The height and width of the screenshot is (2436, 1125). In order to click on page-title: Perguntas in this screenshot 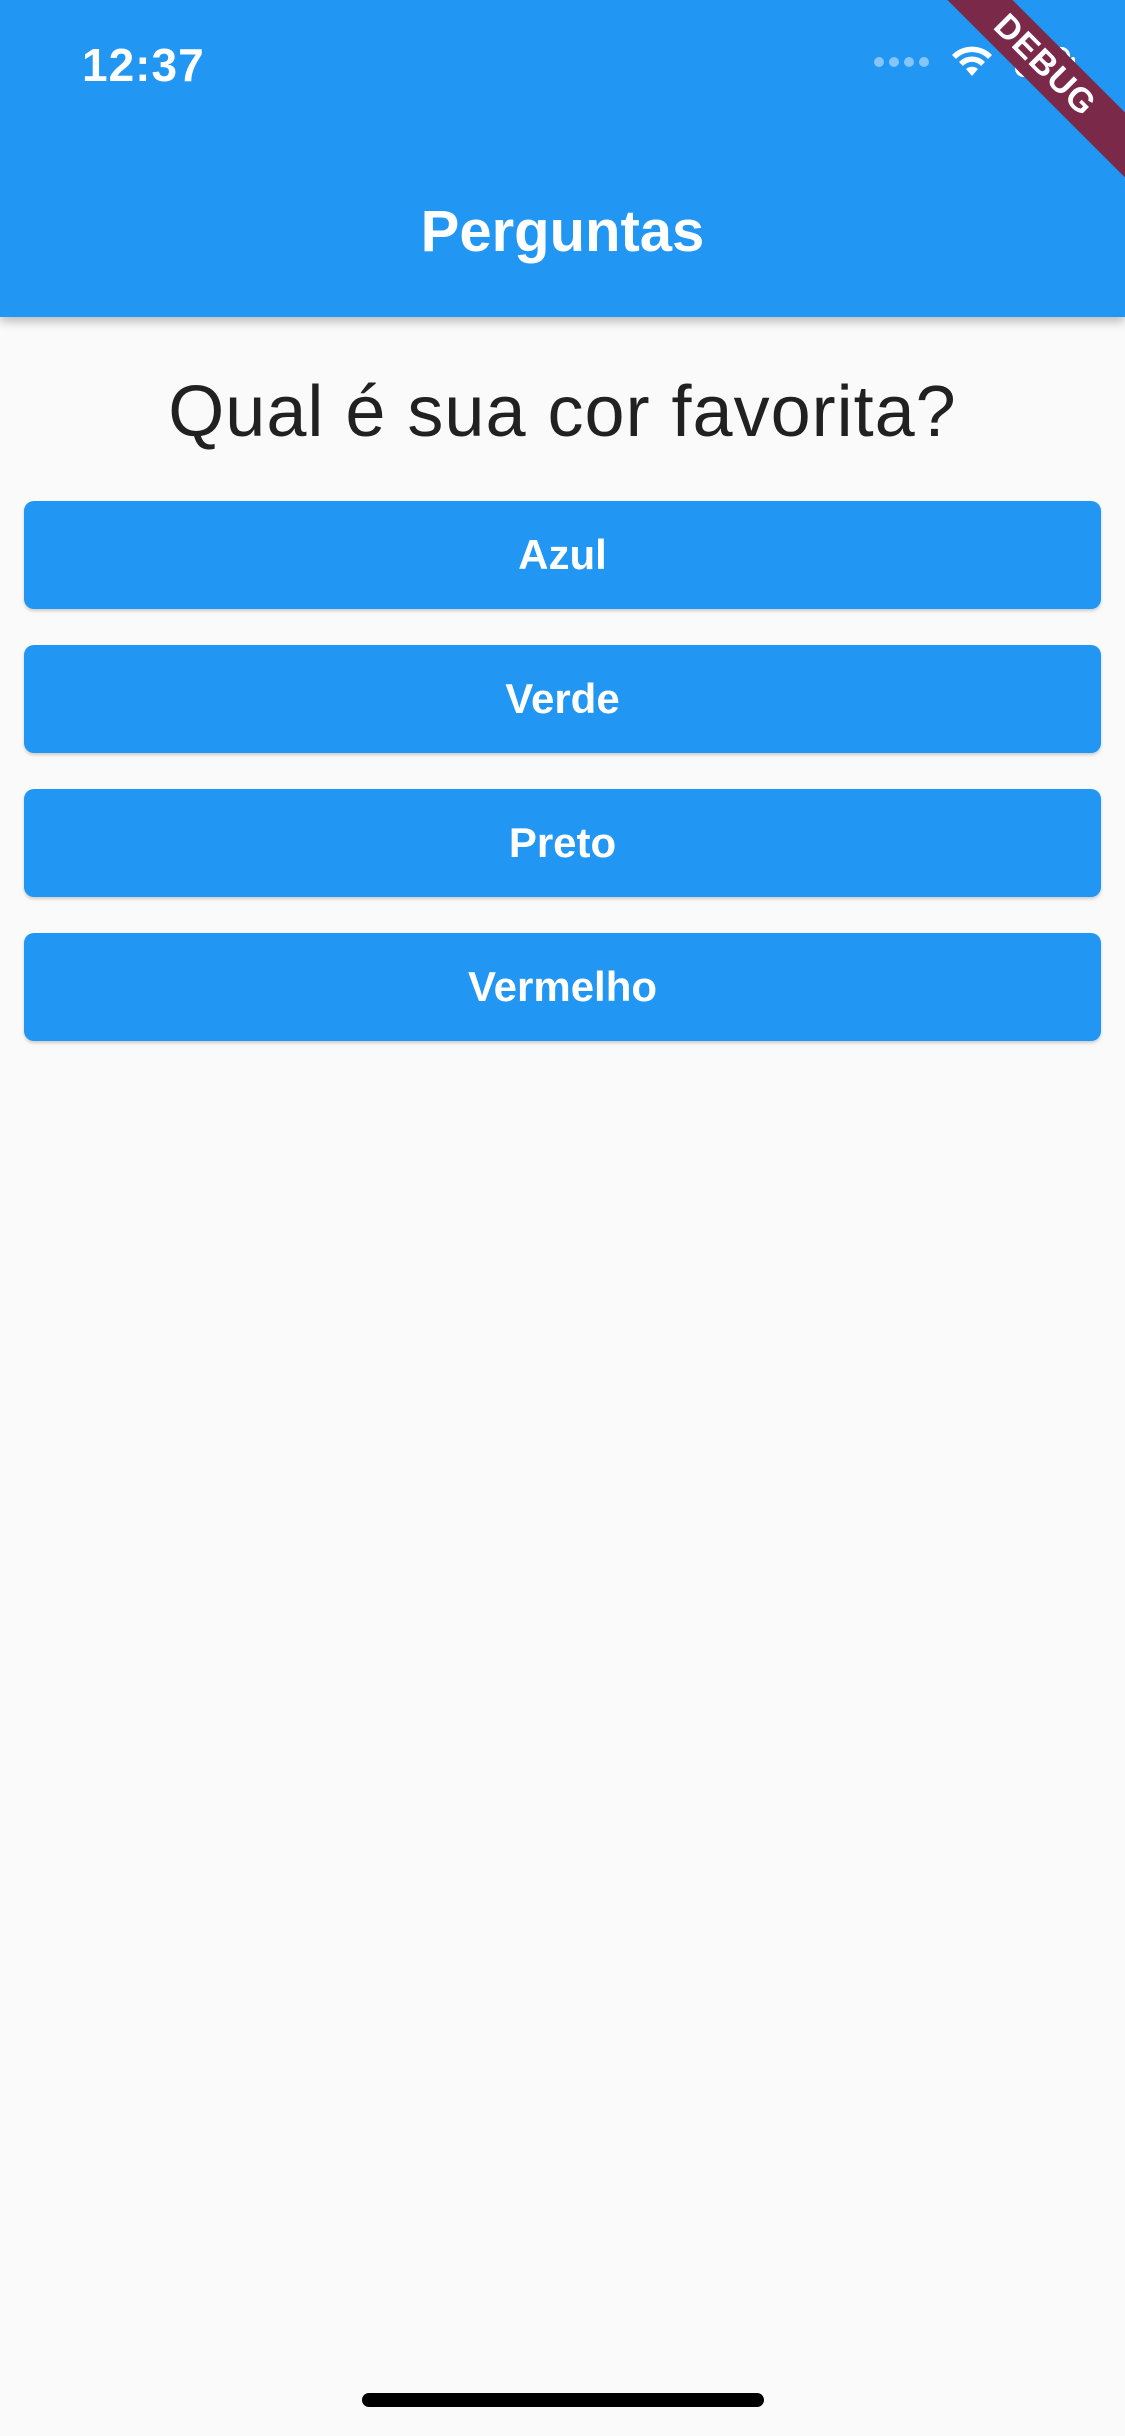, I will do `click(562, 231)`.